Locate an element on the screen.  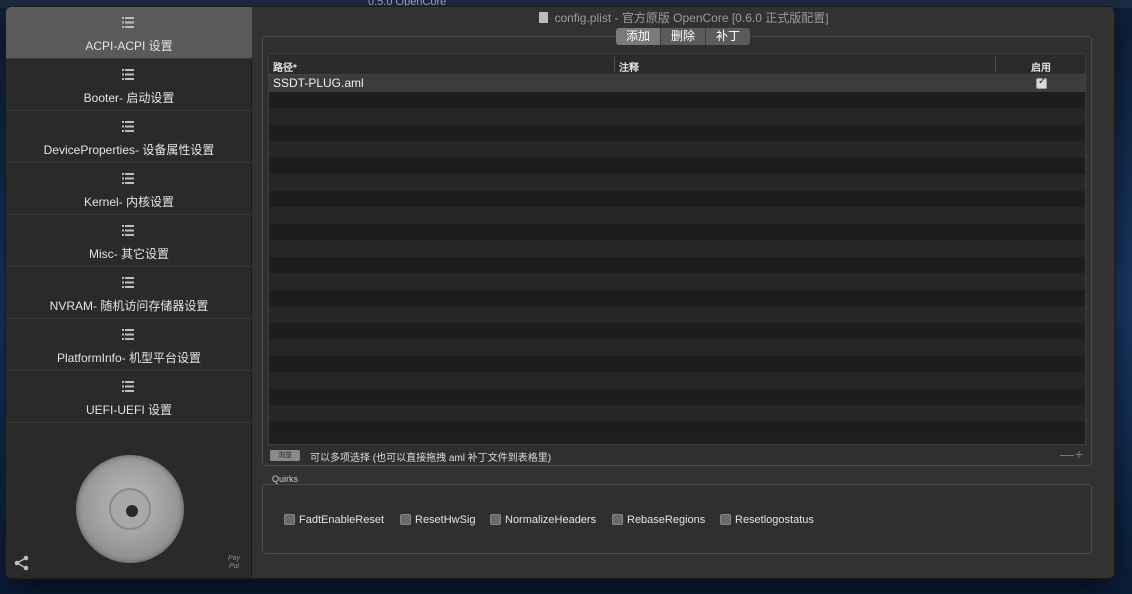
multi-select-hint: 可以多项选择 (也可以直接拖拽 aml 补丁文件到表格里) is located at coordinates (431, 458).